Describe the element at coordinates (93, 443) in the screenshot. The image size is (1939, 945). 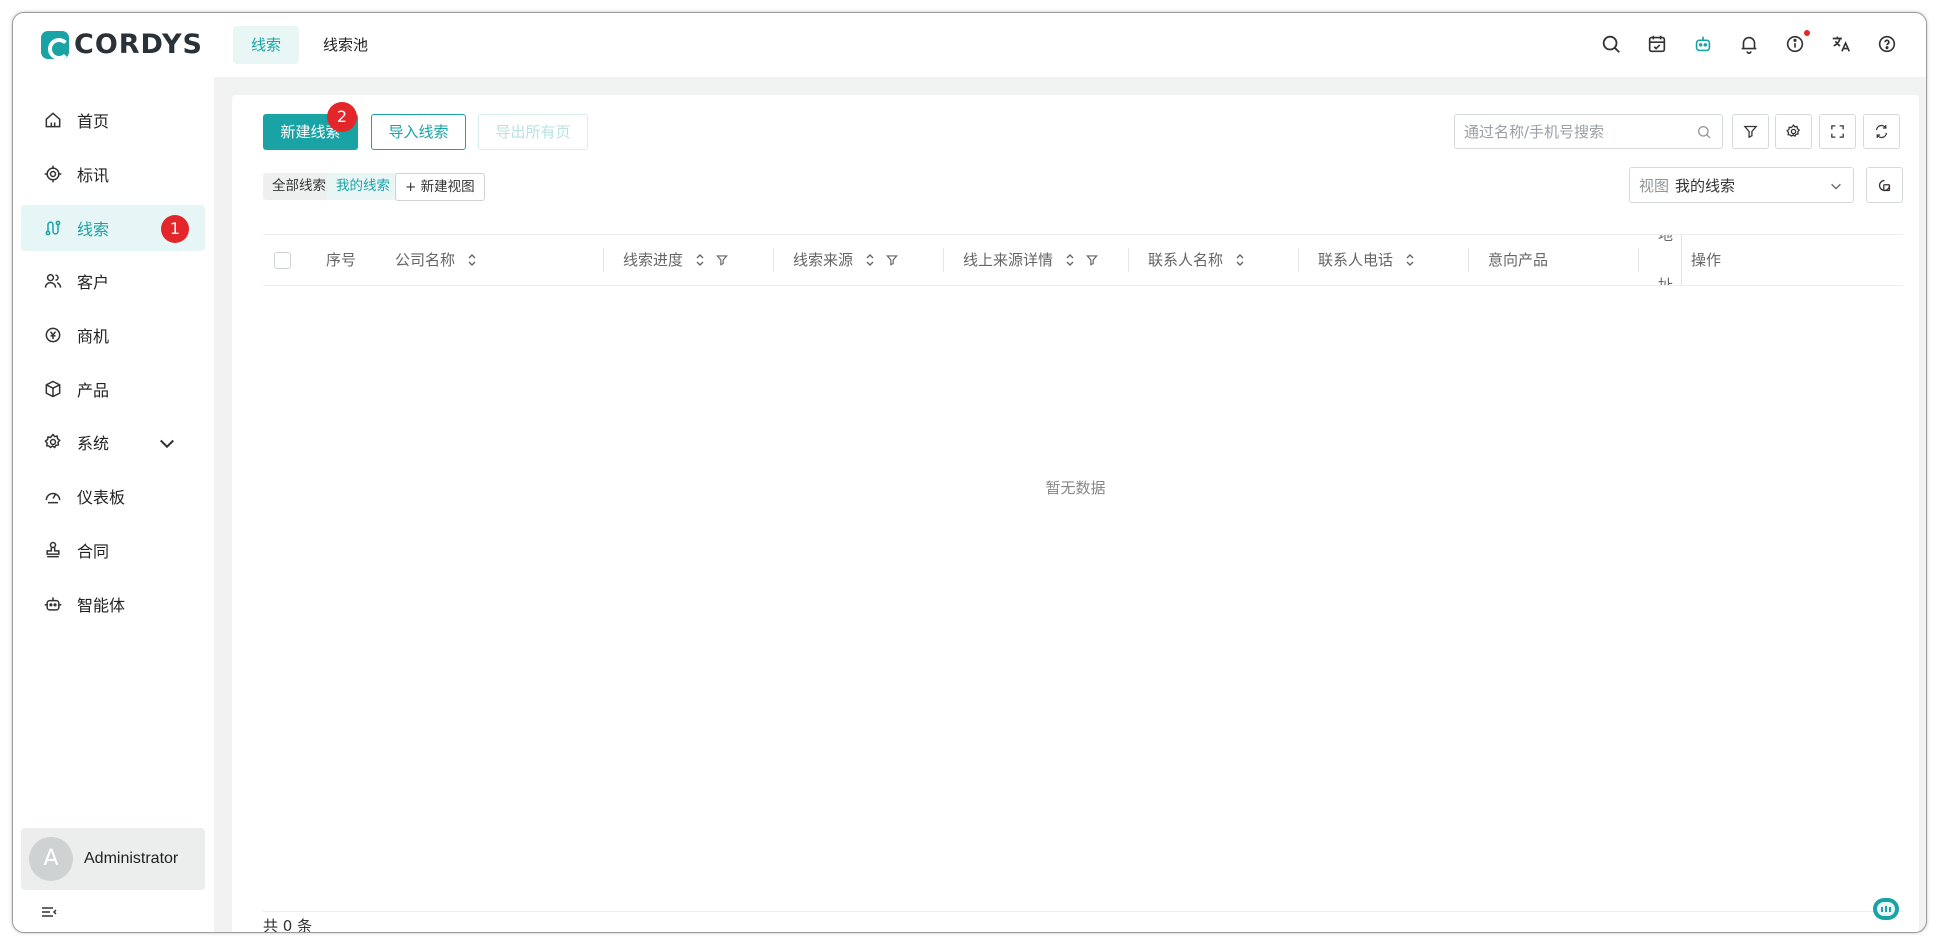
I see `sidebar-item-label: 系统` at that location.